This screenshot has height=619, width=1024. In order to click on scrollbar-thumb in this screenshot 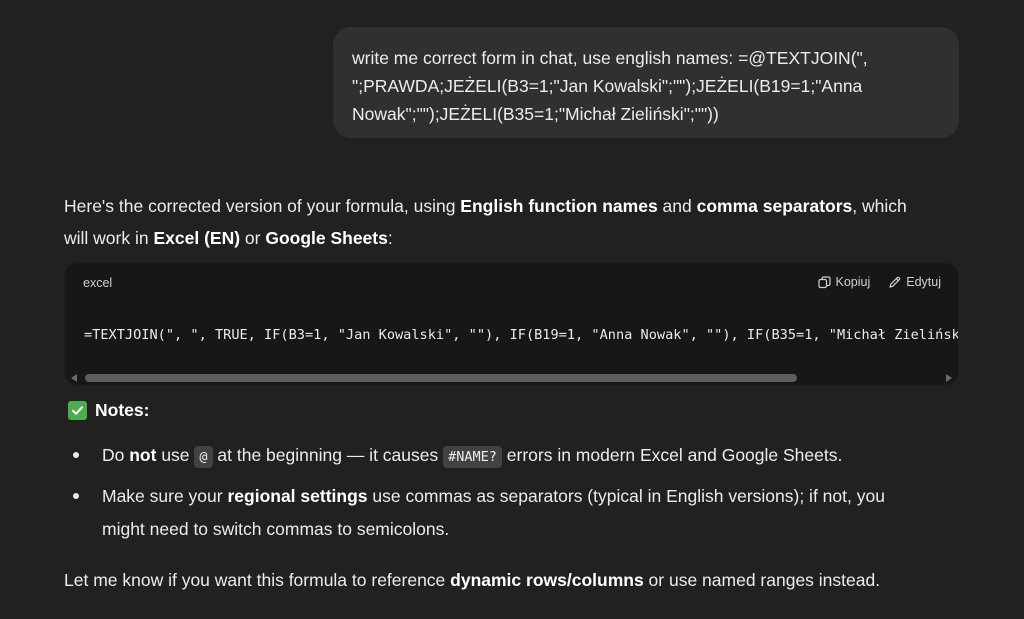, I will do `click(441, 378)`.